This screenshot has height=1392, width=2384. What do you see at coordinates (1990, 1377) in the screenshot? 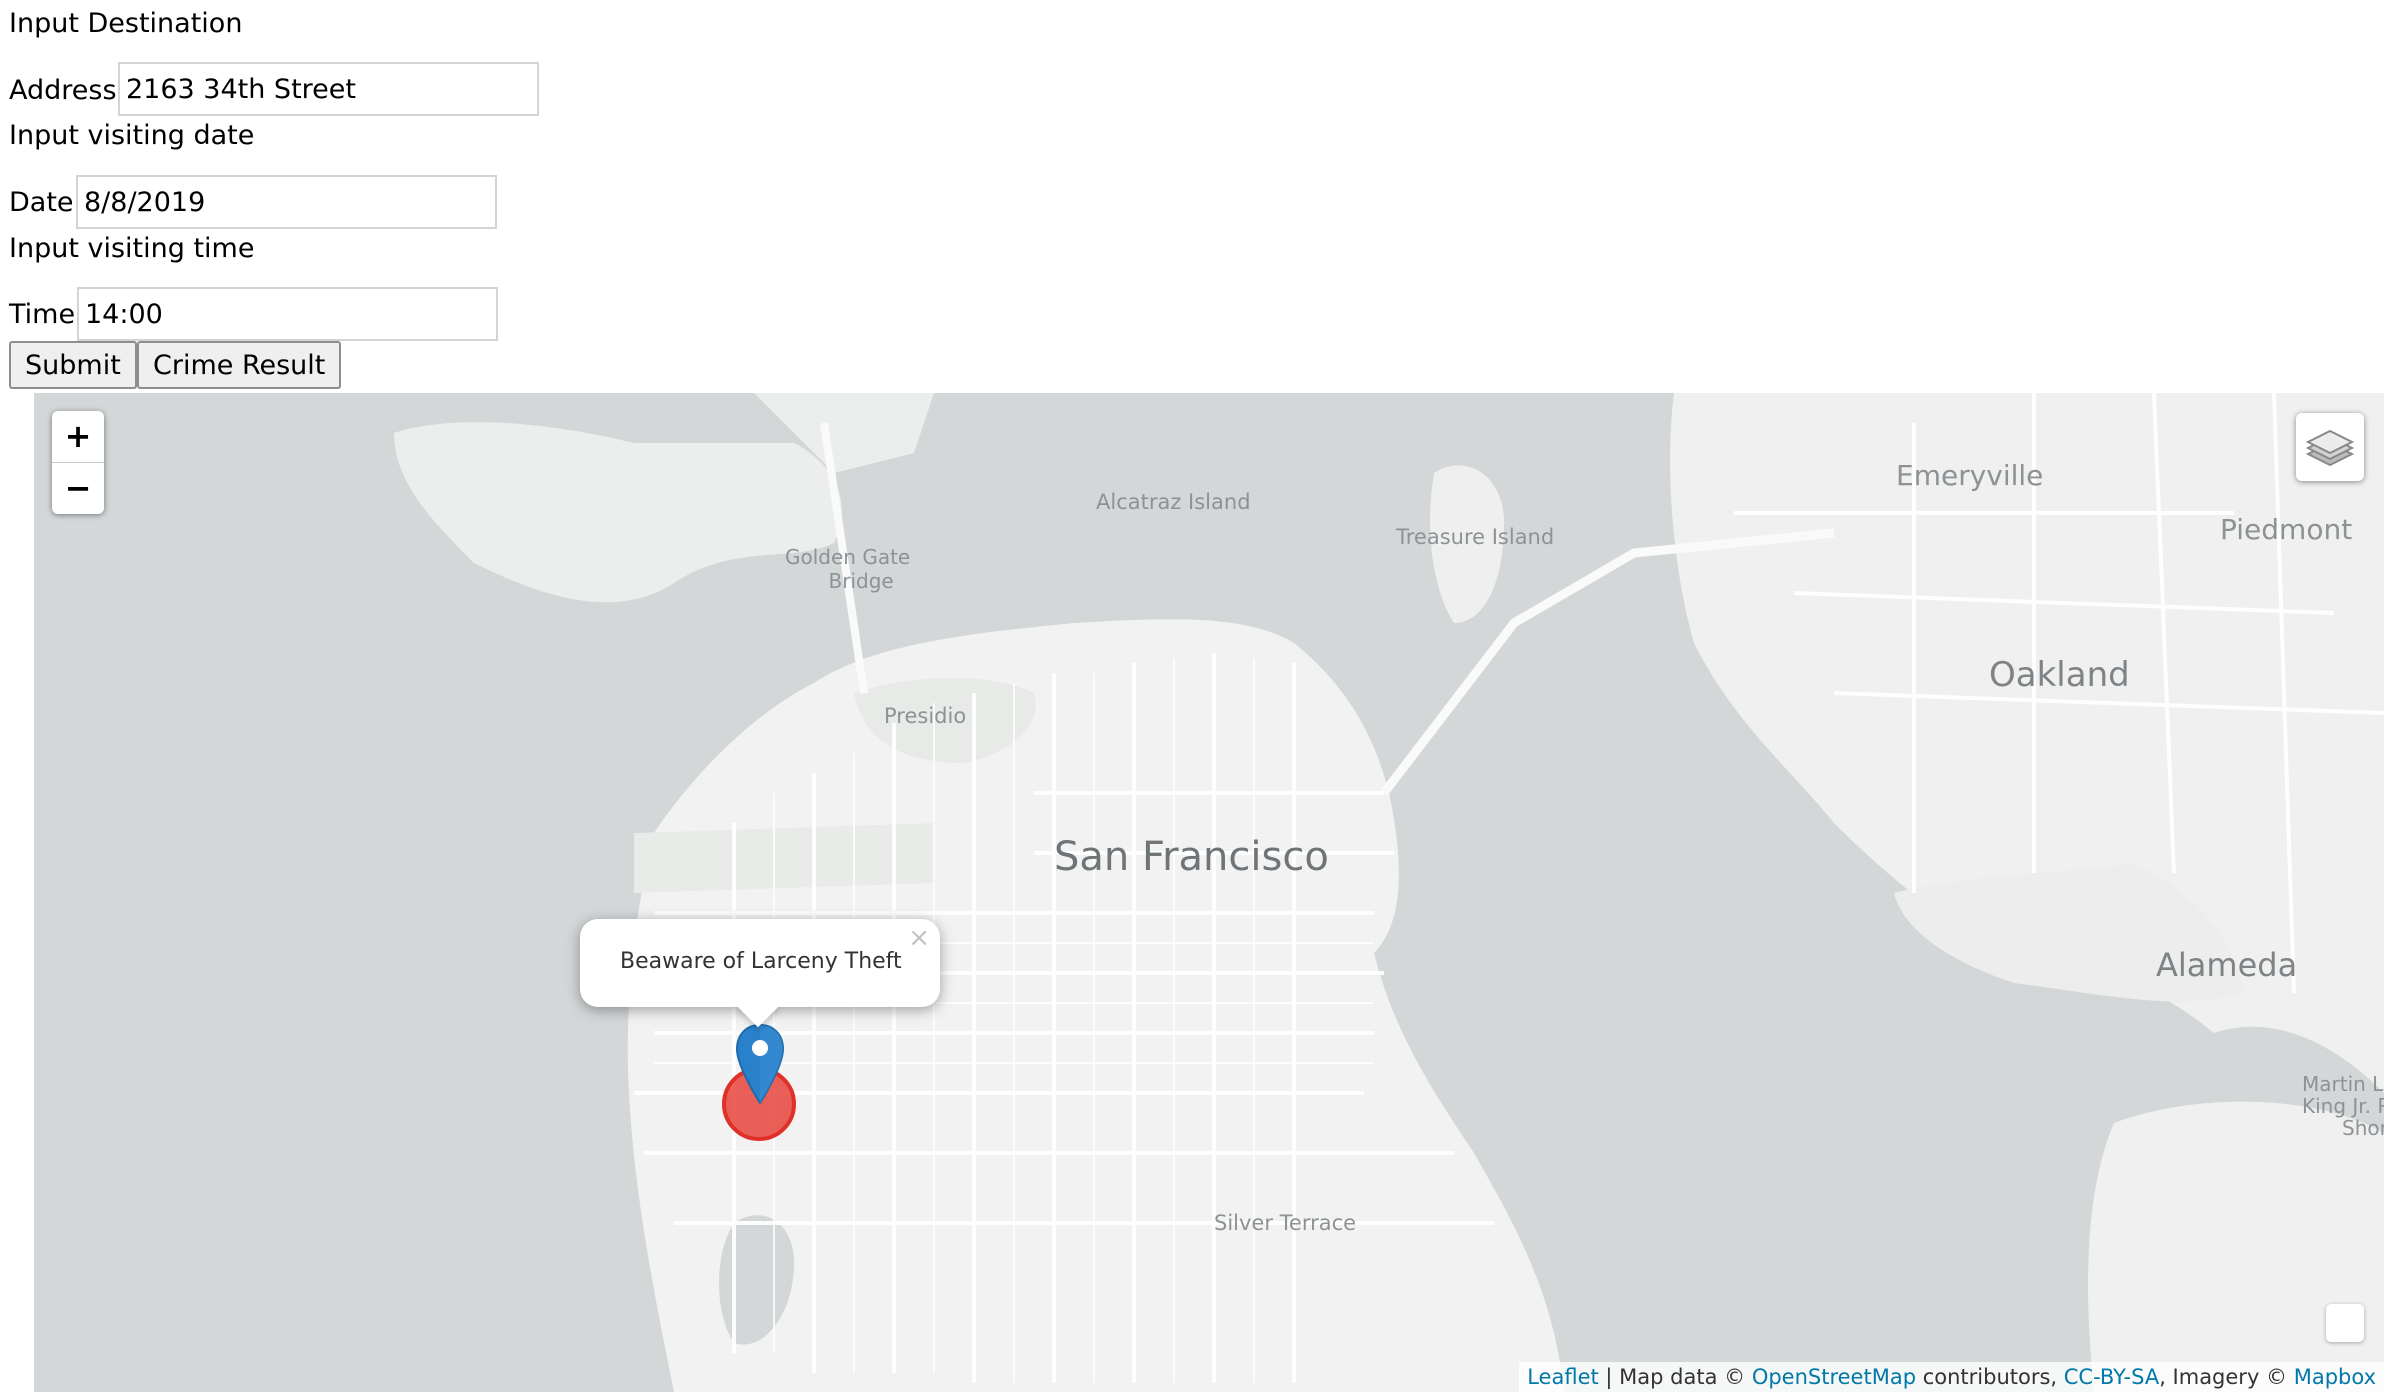
I see `attribution-contributors: contributors,` at bounding box center [1990, 1377].